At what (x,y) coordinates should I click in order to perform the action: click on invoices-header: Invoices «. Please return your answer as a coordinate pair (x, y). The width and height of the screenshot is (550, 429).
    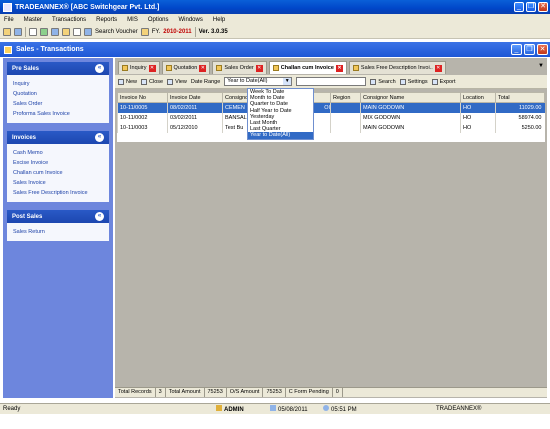
    Looking at the image, I should click on (58, 137).